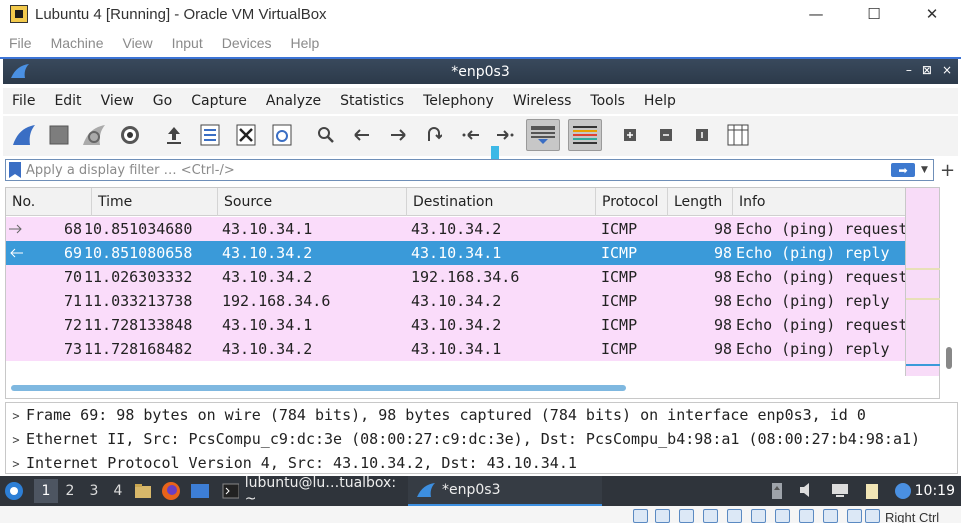 The image size is (961, 523). Describe the element at coordinates (15, 170) in the screenshot. I see `bookmark-icon` at that location.